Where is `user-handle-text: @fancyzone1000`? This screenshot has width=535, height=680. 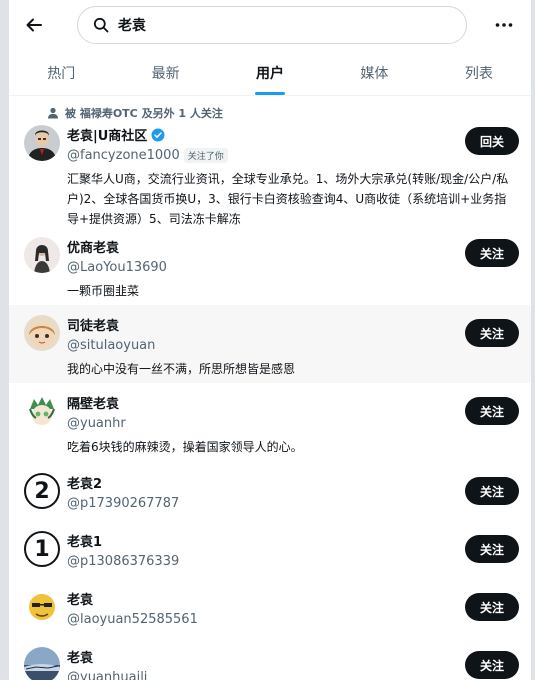 user-handle-text: @fancyzone1000 is located at coordinates (123, 155).